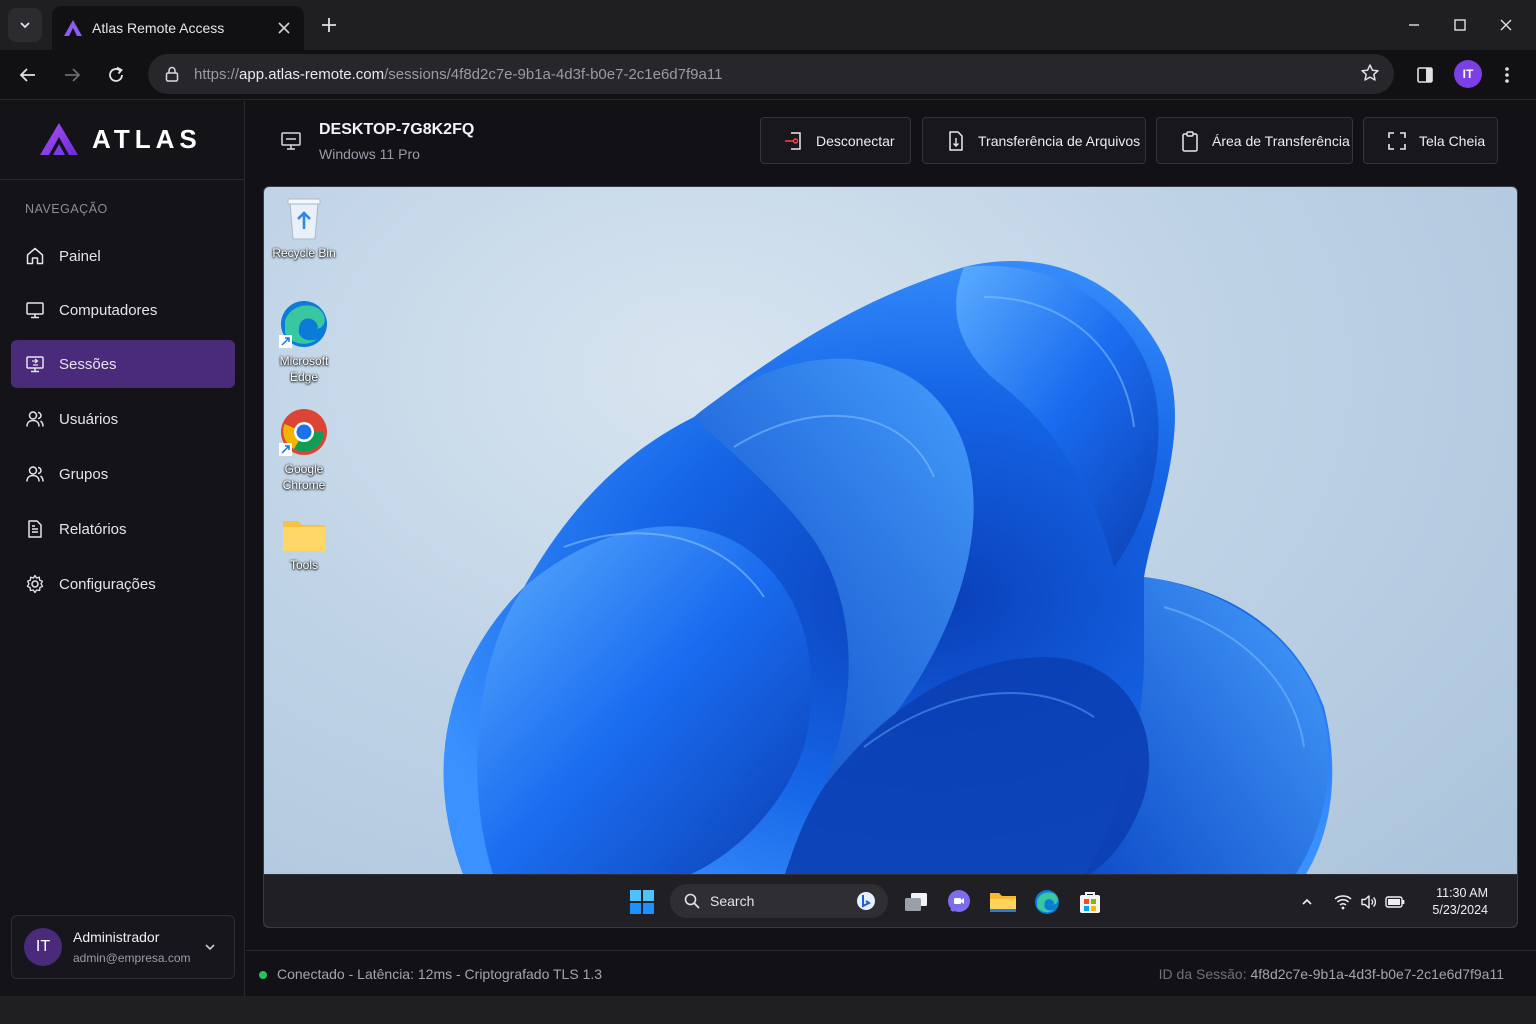 Image resolution: width=1536 pixels, height=1024 pixels. What do you see at coordinates (217, 74) in the screenshot?
I see `url-scheme: https://` at bounding box center [217, 74].